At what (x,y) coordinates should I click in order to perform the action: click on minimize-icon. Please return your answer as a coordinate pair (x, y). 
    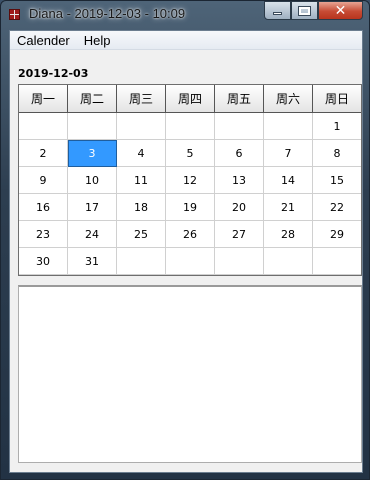
    Looking at the image, I should click on (277, 13).